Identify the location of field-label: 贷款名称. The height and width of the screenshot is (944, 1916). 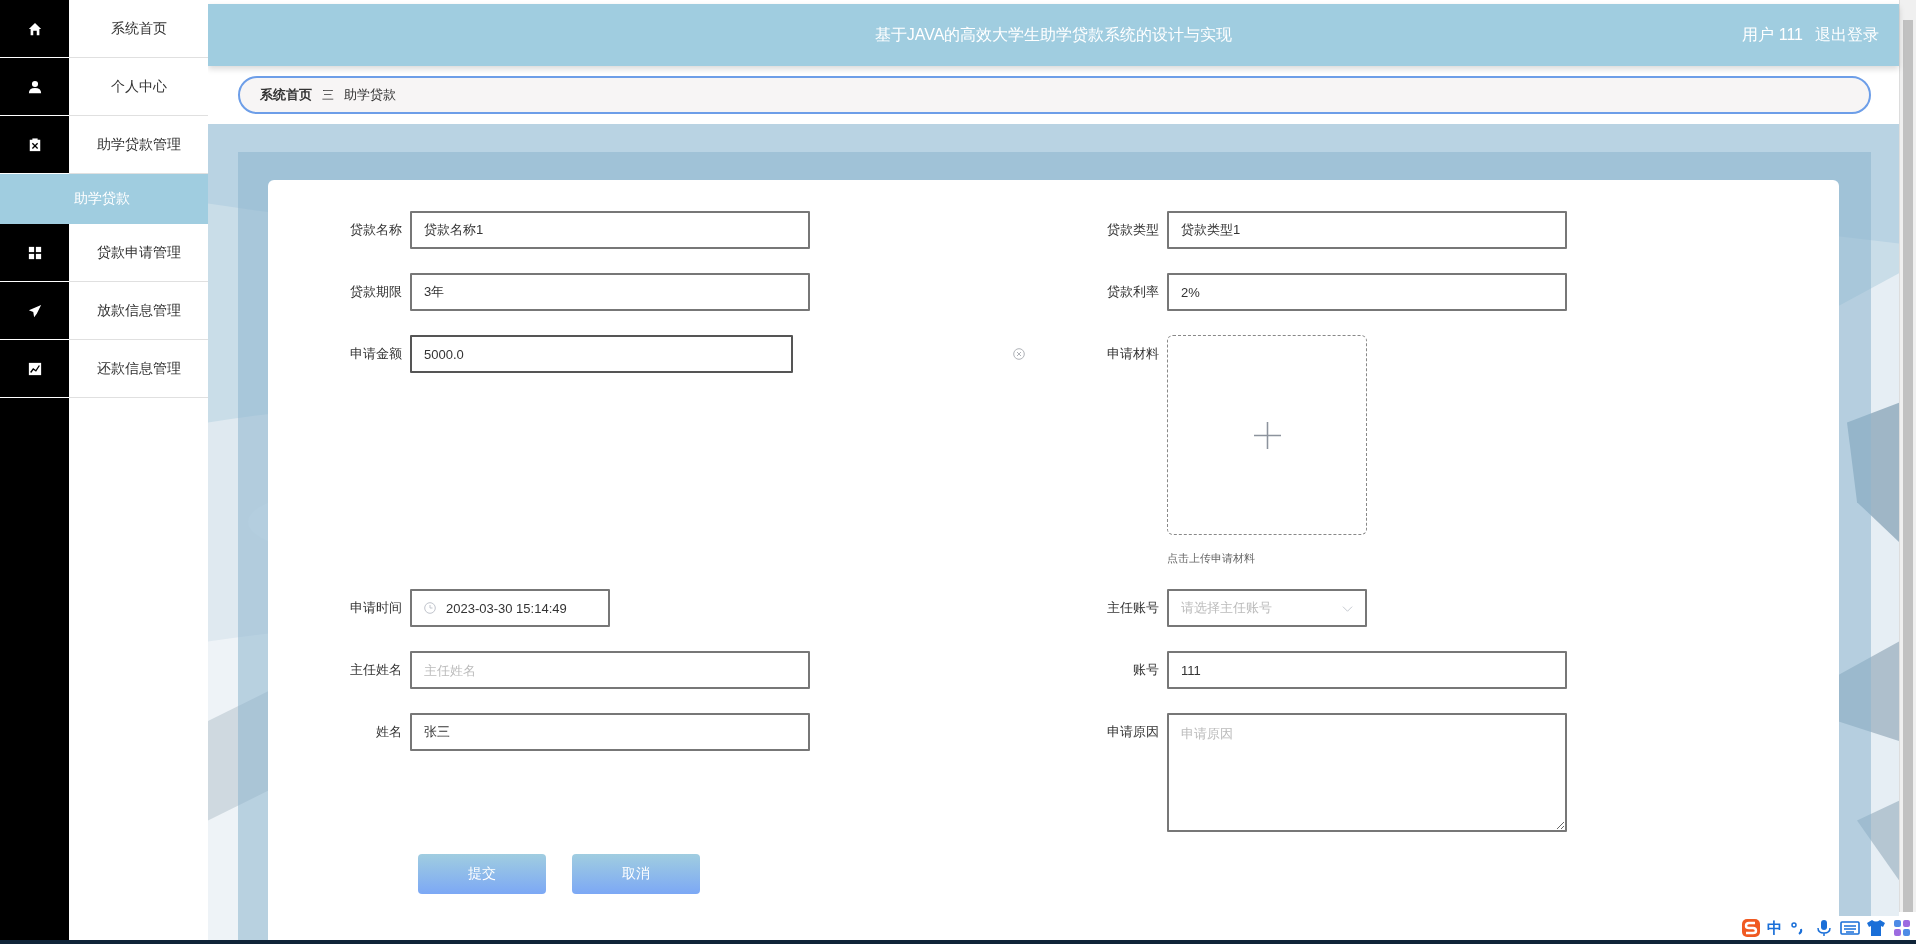
(376, 230).